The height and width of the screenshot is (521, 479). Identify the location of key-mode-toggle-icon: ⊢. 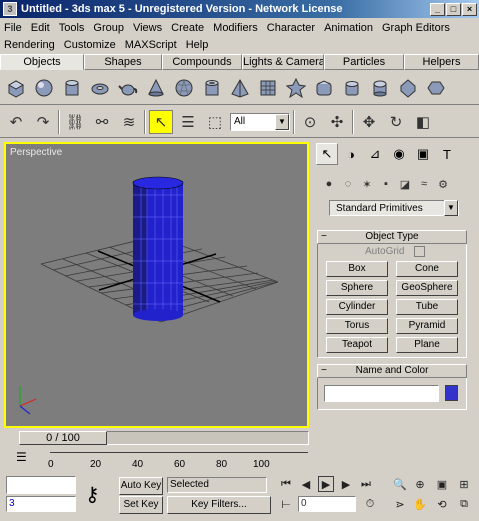
(286, 504).